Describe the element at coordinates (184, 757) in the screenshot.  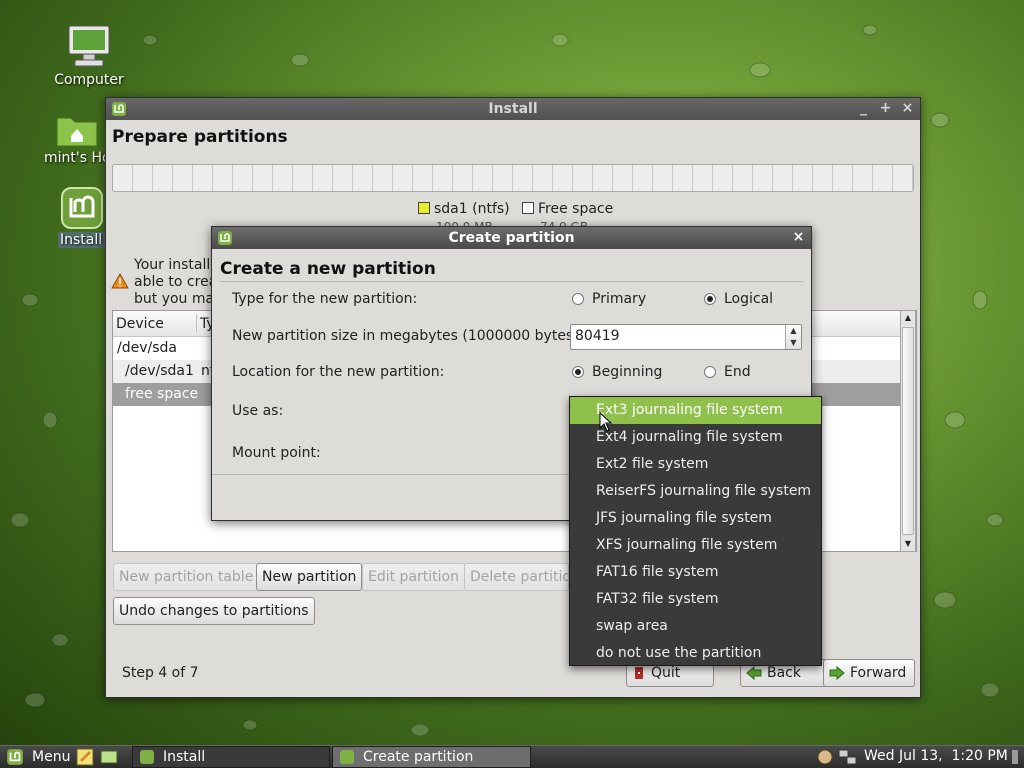
I see `task-label: Install` at that location.